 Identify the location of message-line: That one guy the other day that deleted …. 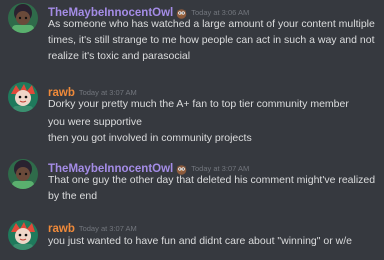
(212, 180).